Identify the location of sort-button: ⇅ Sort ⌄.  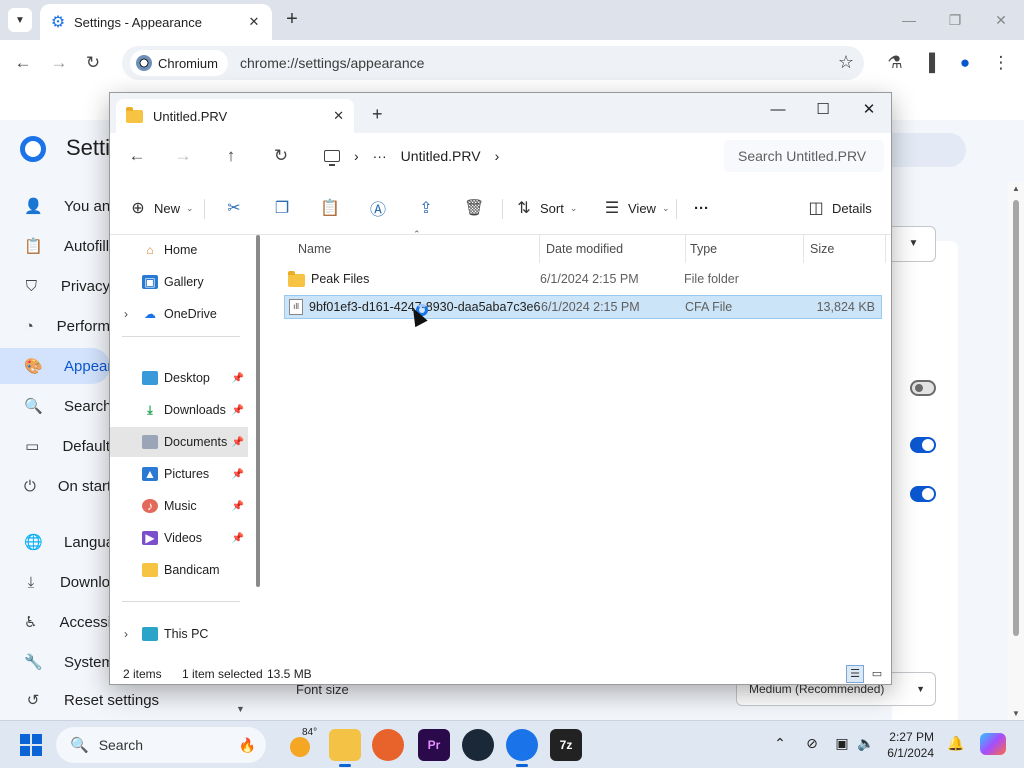
(545, 208).